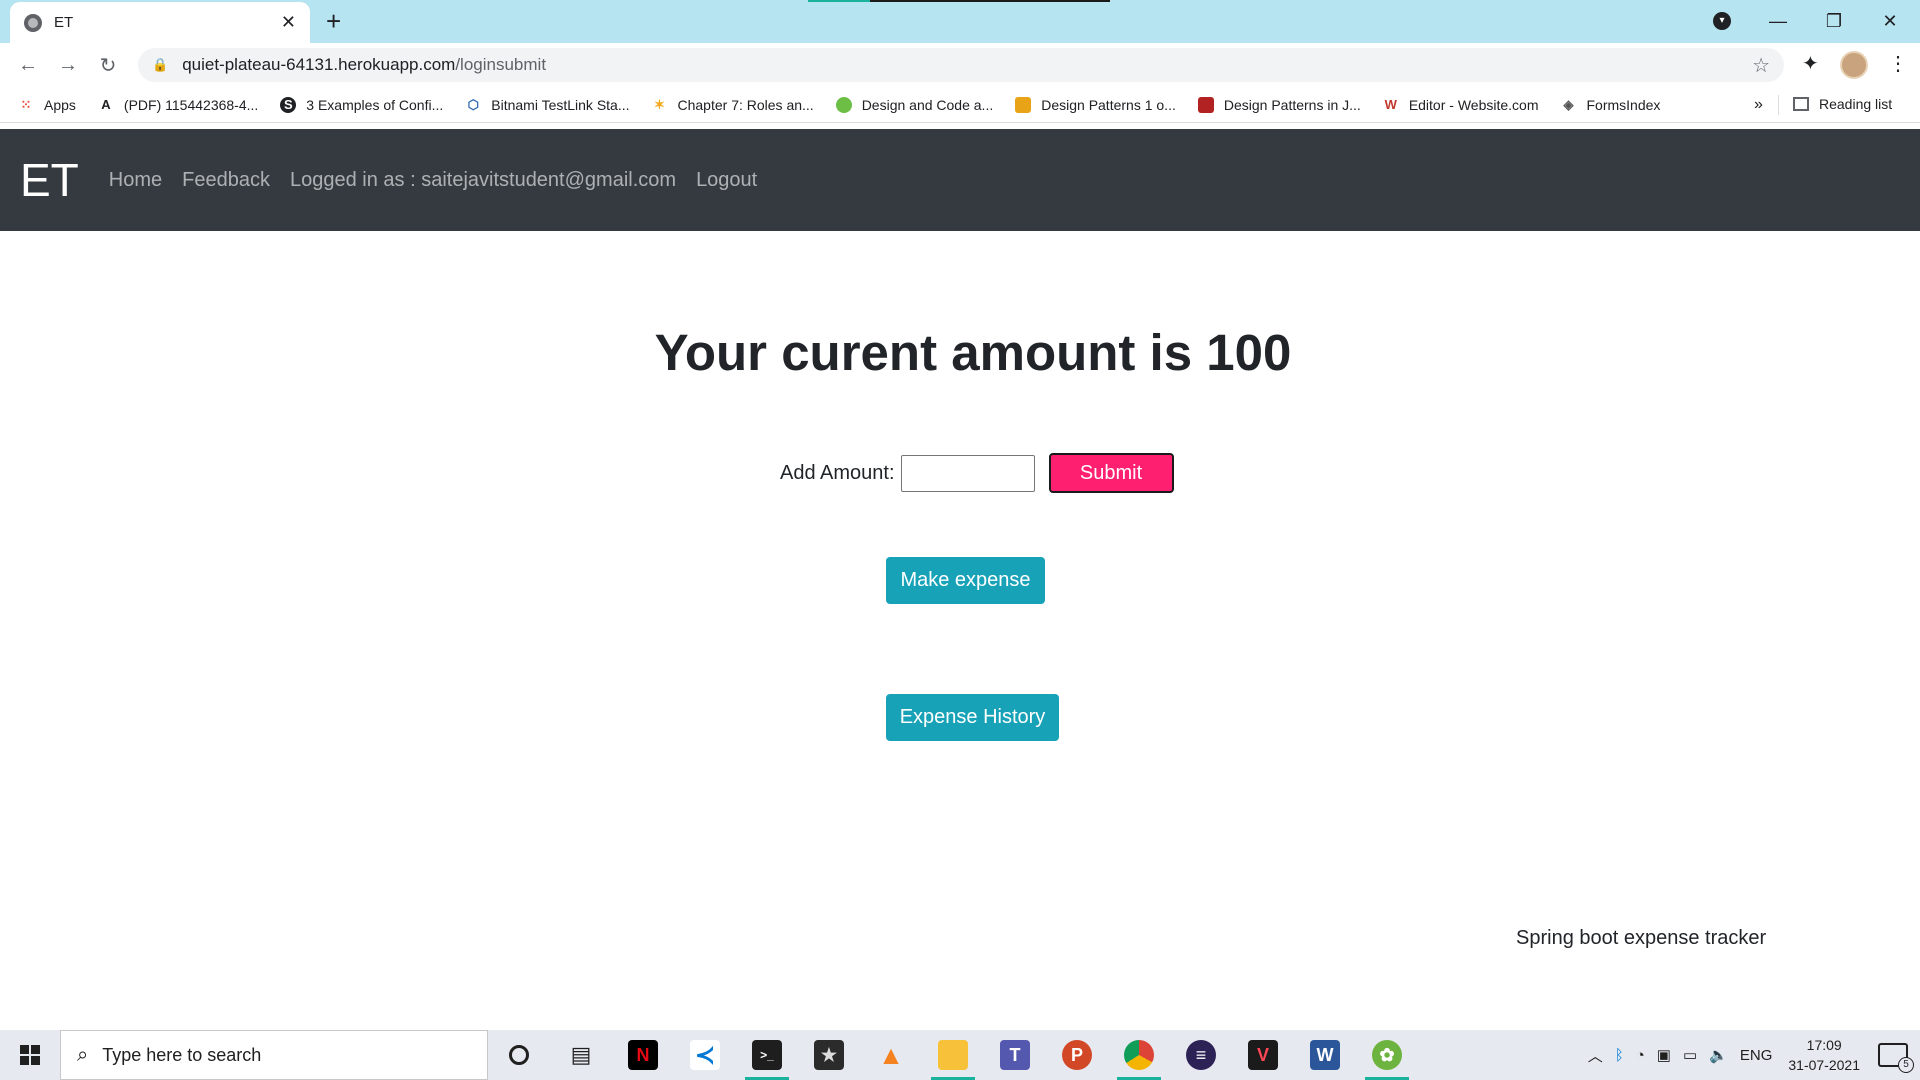 The height and width of the screenshot is (1080, 1920). Describe the element at coordinates (891, 1055) in the screenshot. I see `vlc-icon: ▲` at that location.